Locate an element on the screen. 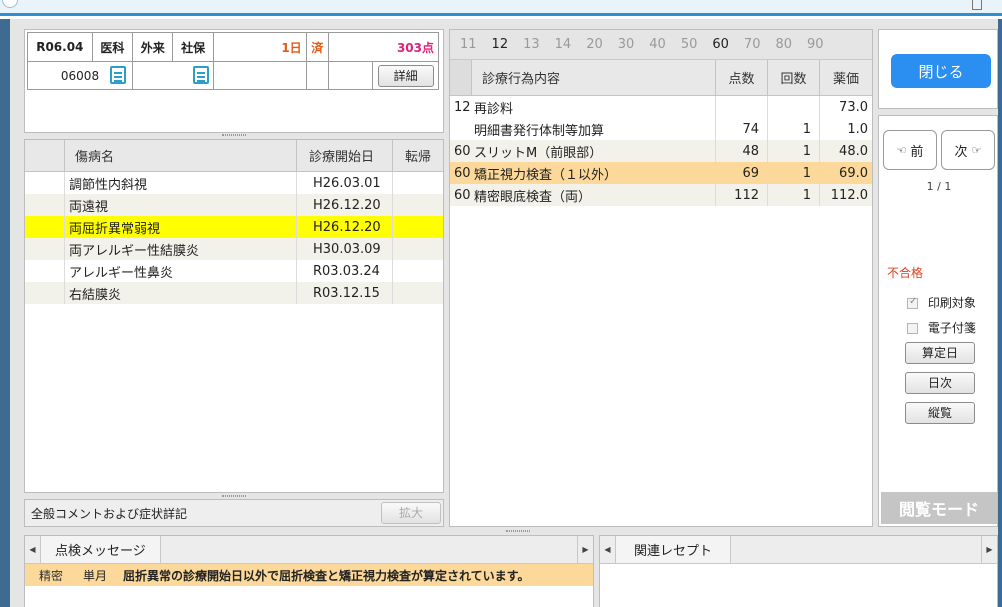 Image resolution: width=1002 pixels, height=607 pixels. treatment-content: 明細書発行体制等加算 is located at coordinates (594, 129).